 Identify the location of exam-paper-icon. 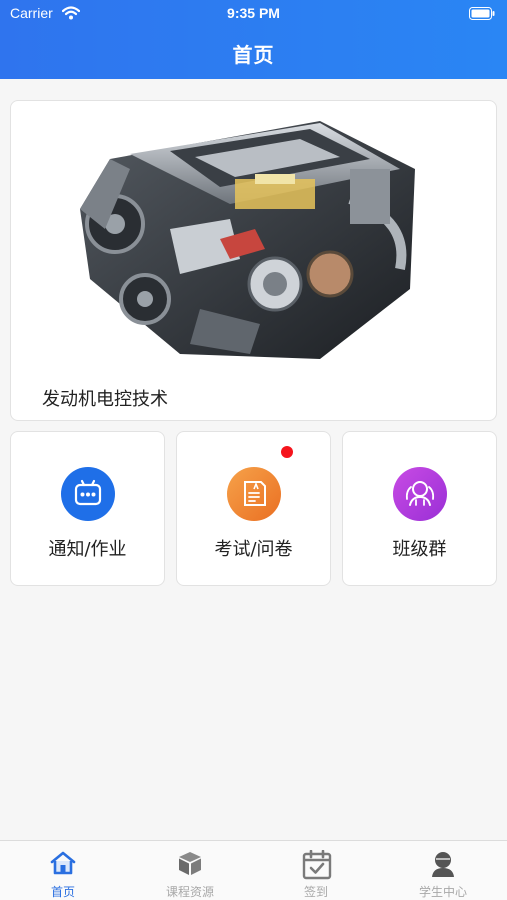
(254, 494).